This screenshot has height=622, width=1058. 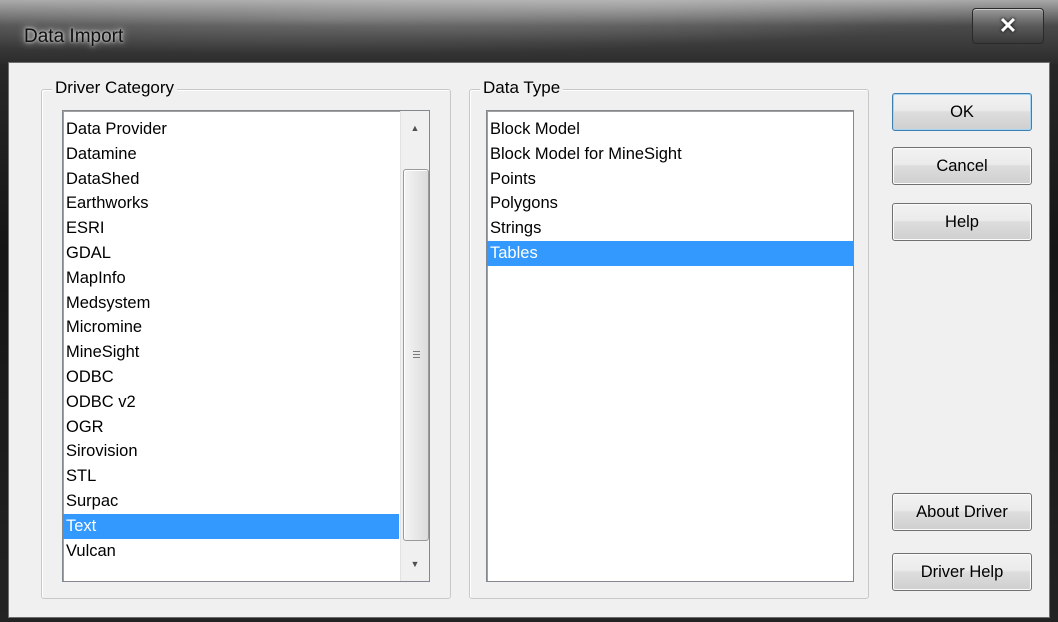 What do you see at coordinates (231, 129) in the screenshot?
I see `list-item: Data Provider` at bounding box center [231, 129].